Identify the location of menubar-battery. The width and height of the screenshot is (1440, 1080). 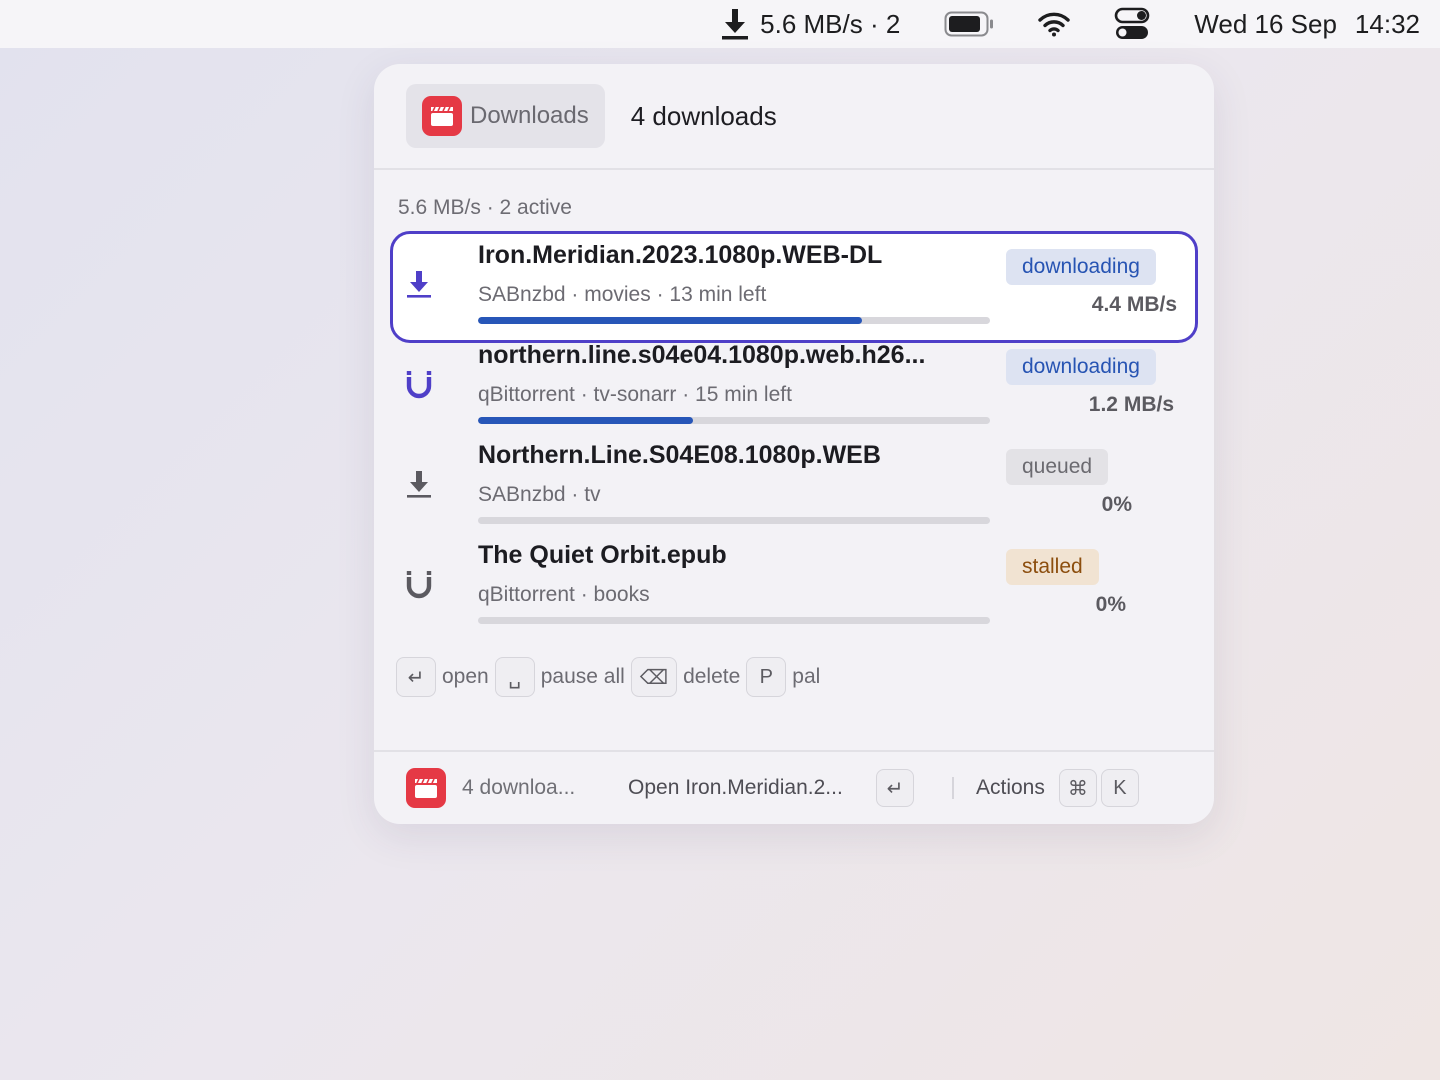
(969, 24).